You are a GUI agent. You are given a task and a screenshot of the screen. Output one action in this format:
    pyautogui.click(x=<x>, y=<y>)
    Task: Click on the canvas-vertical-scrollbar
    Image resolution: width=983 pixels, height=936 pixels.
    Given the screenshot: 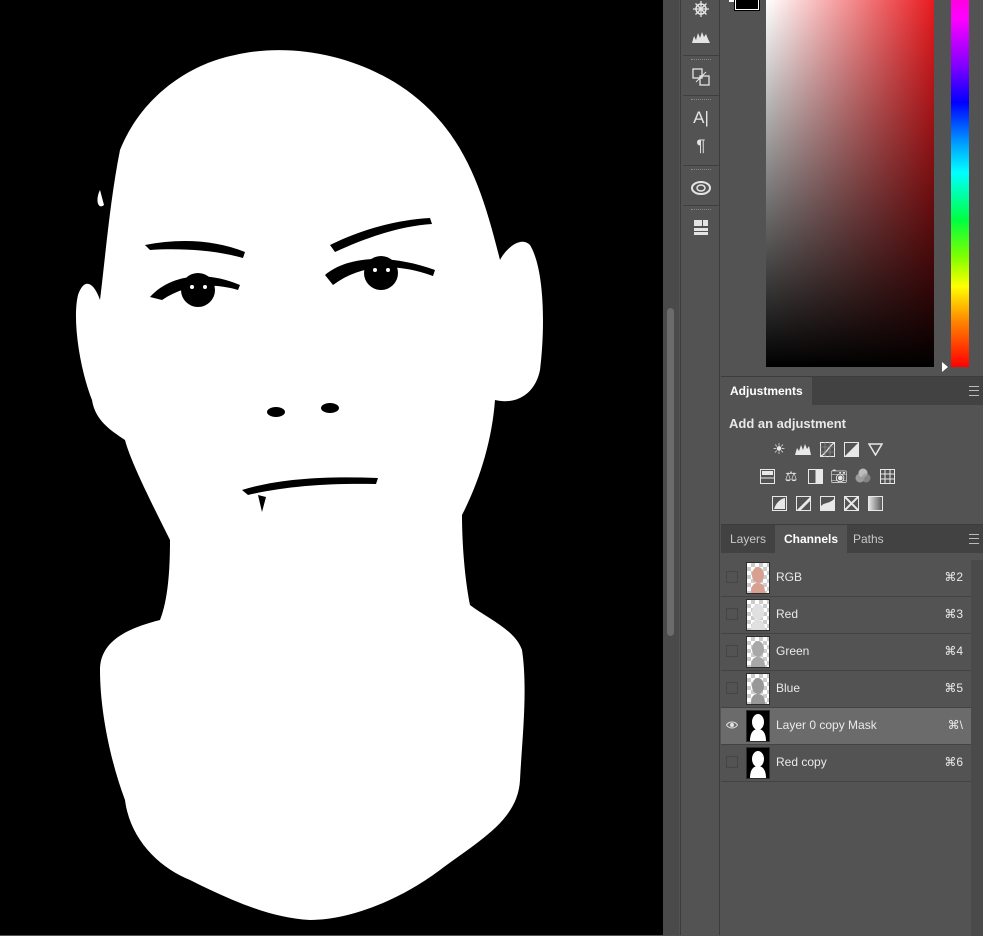 What is the action you would take?
    pyautogui.click(x=671, y=467)
    